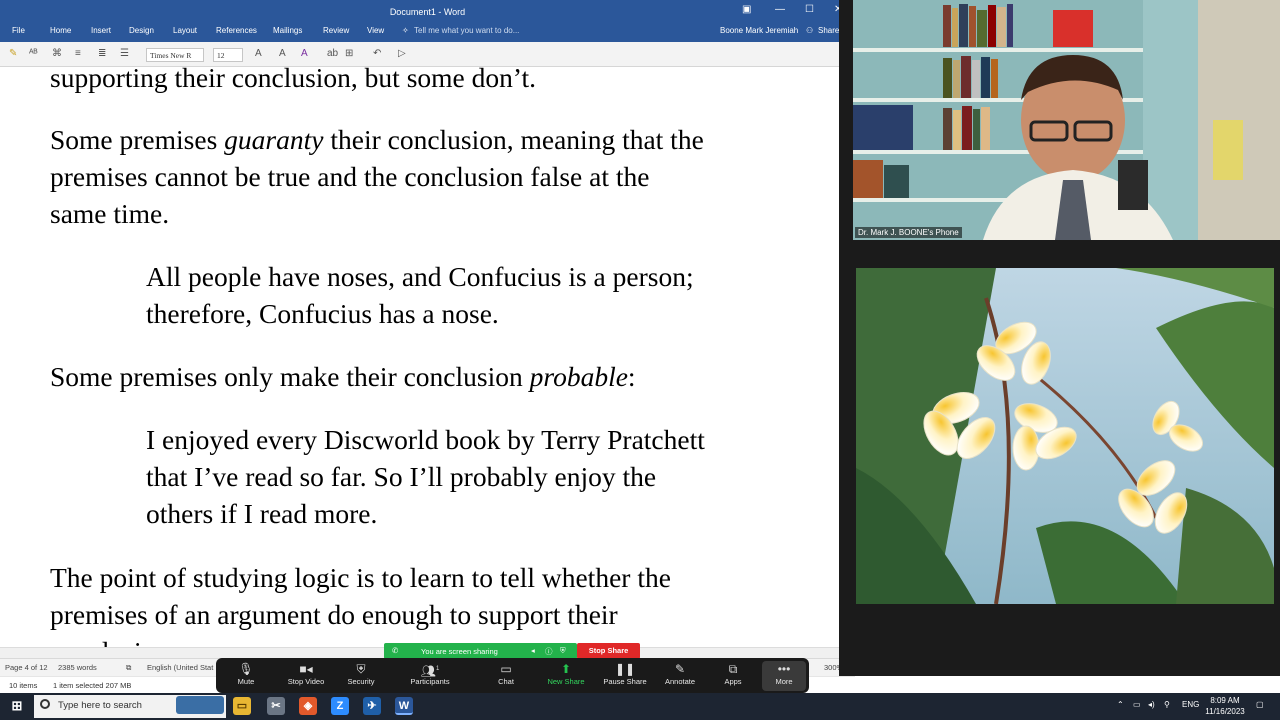 The image size is (1280, 720). What do you see at coordinates (242, 706) in the screenshot?
I see `file-explorer-icon: ▭` at bounding box center [242, 706].